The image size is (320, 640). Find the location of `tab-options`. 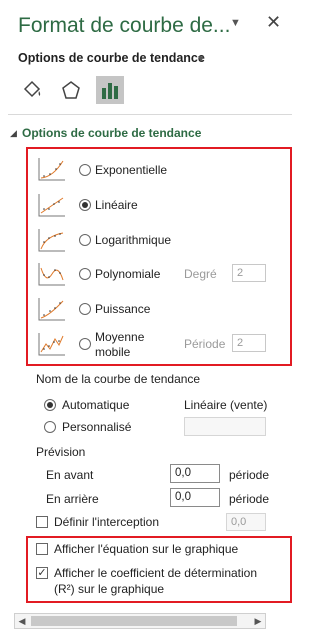

tab-options is located at coordinates (110, 90).